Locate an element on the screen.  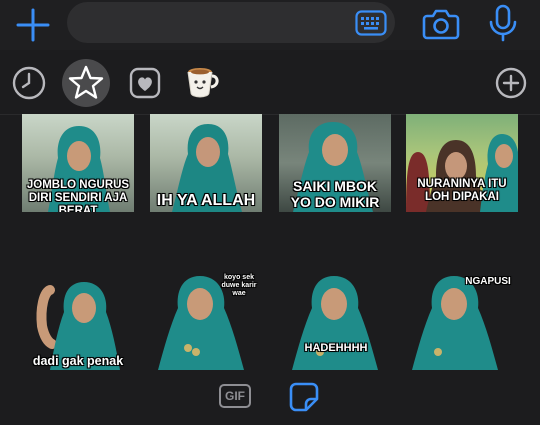
woman-hijab-image is located at coordinates (335, 323).